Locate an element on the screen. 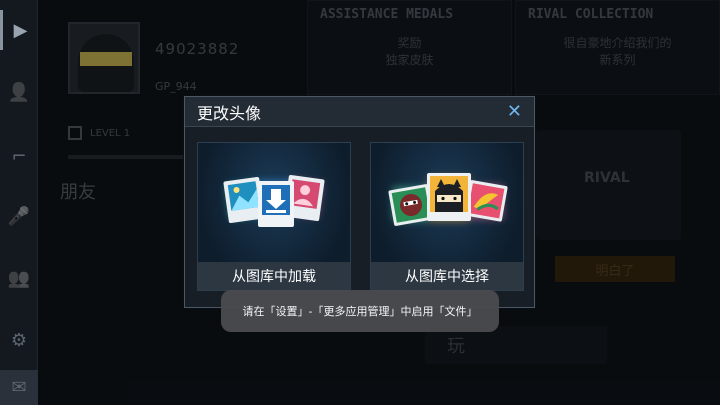  gallery-load-icon is located at coordinates (274, 200).